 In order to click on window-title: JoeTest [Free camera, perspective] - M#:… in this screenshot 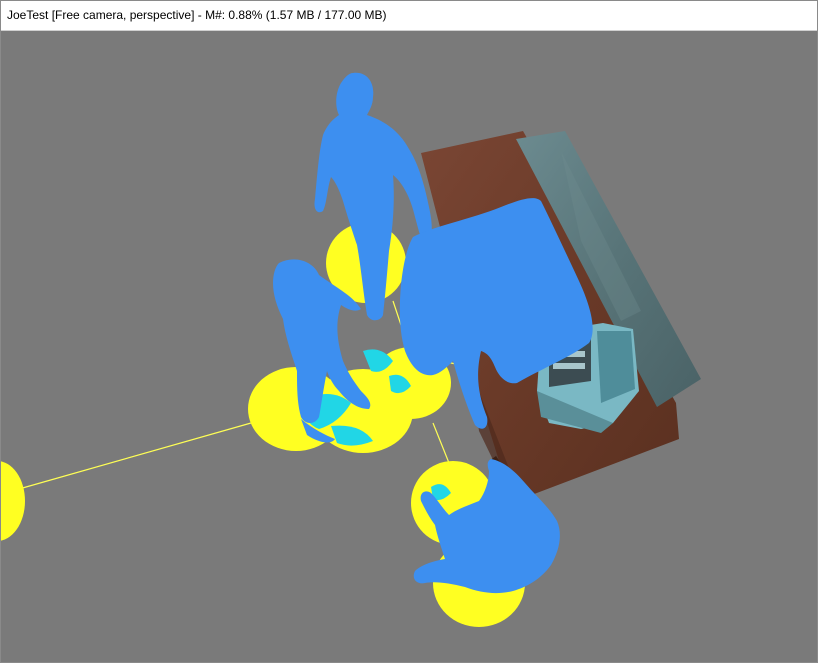, I will do `click(197, 15)`.